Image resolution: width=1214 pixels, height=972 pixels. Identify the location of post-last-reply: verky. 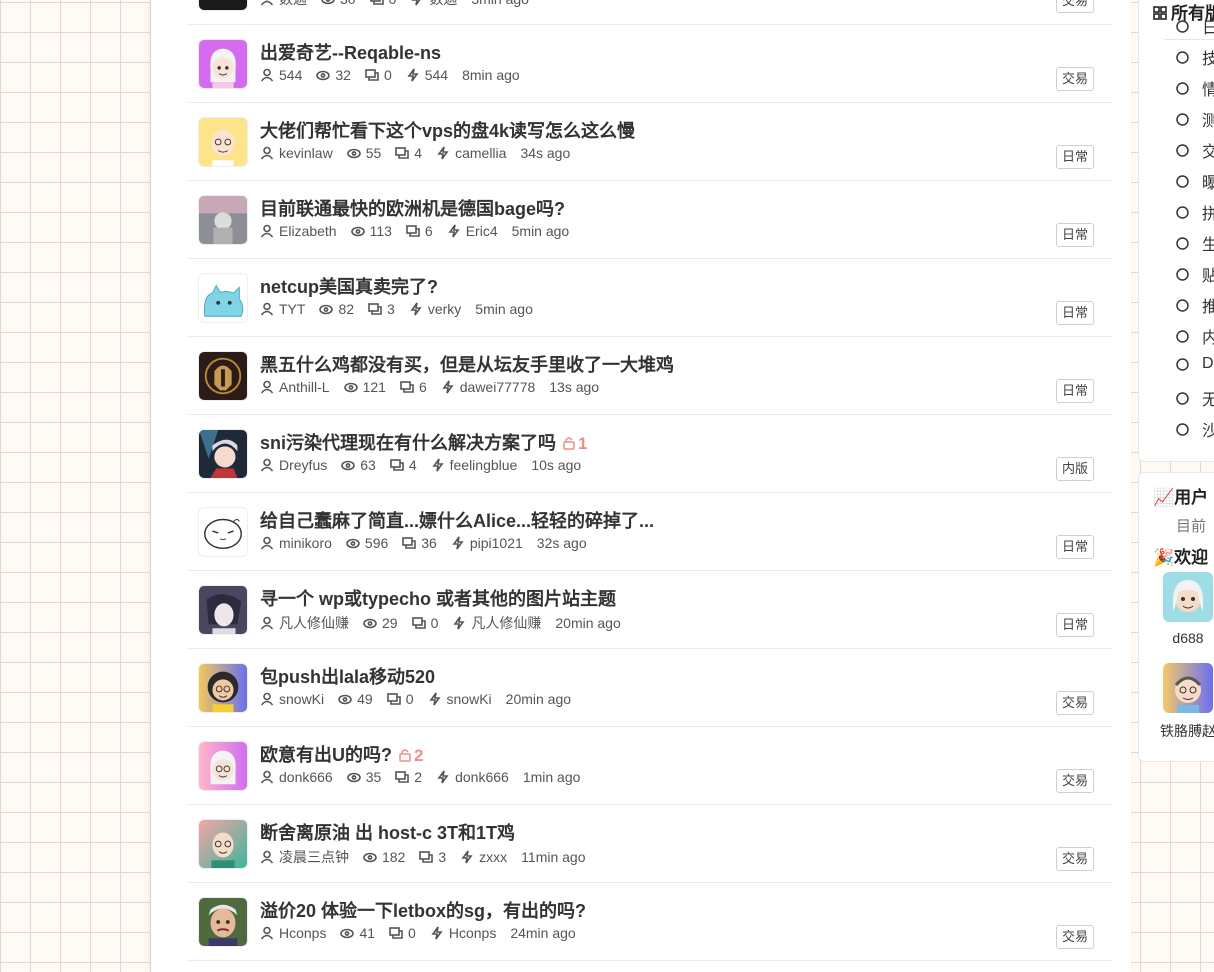
(435, 309).